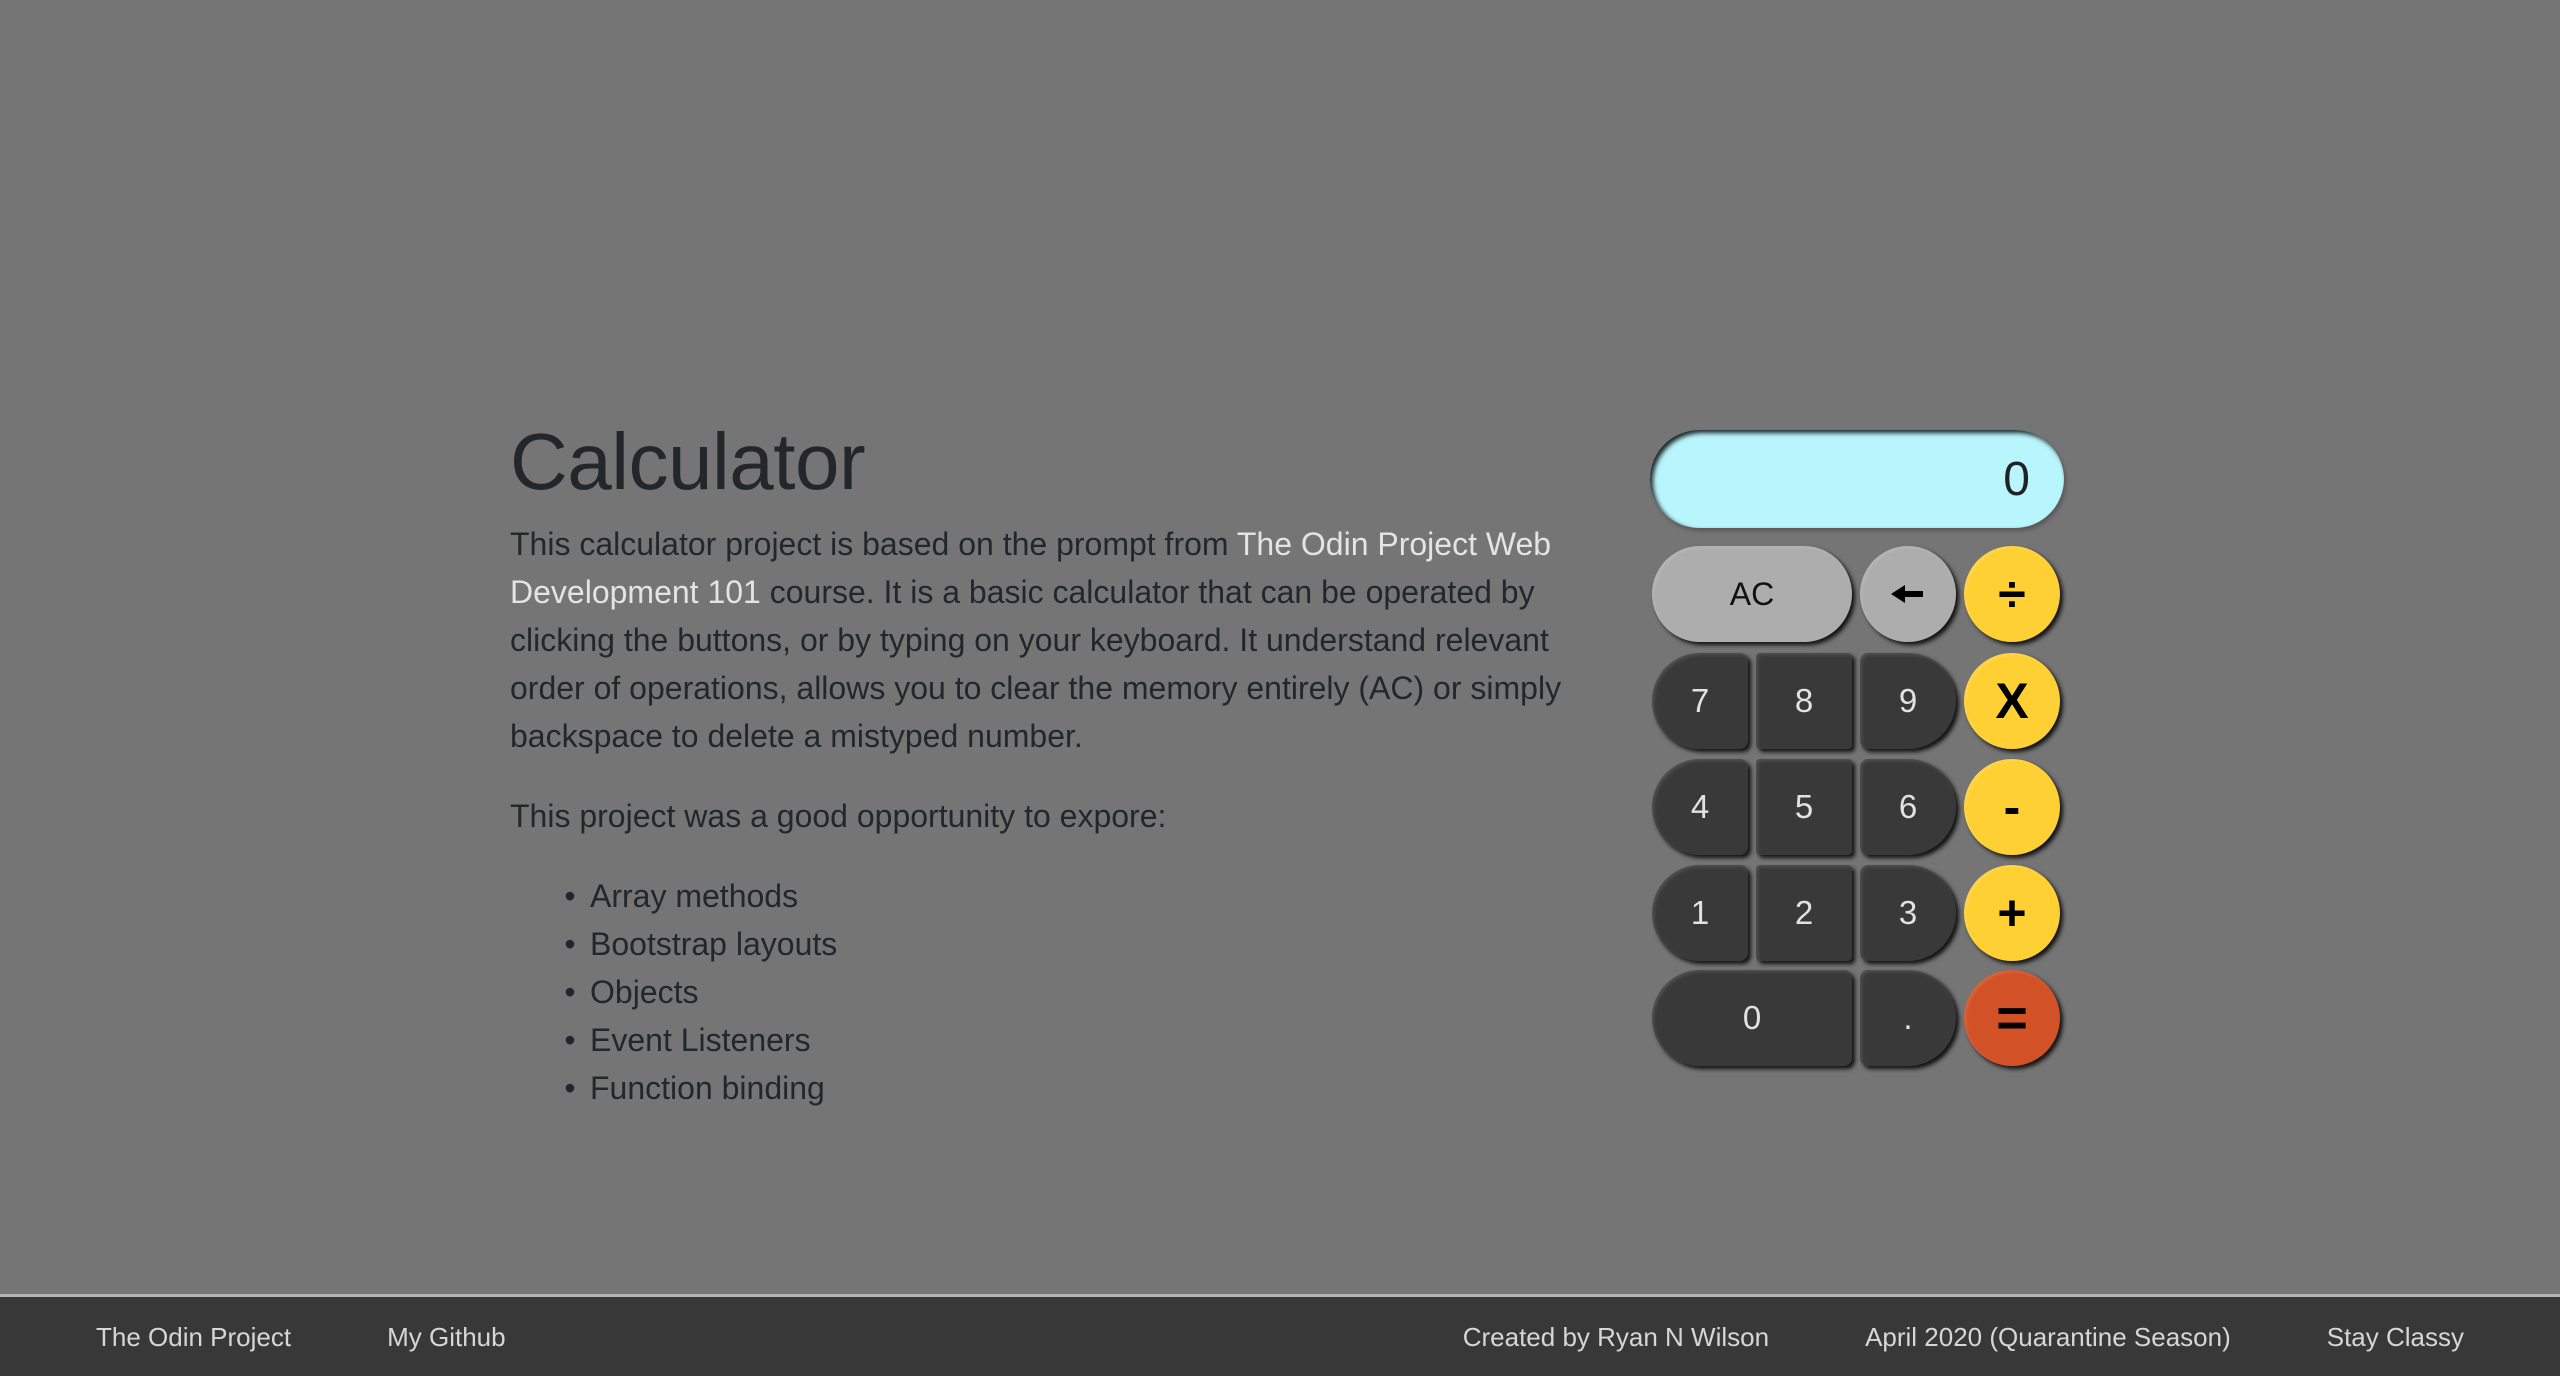 This screenshot has width=2560, height=1376. I want to click on topic-label: Bootstrap layouts, so click(714, 944).